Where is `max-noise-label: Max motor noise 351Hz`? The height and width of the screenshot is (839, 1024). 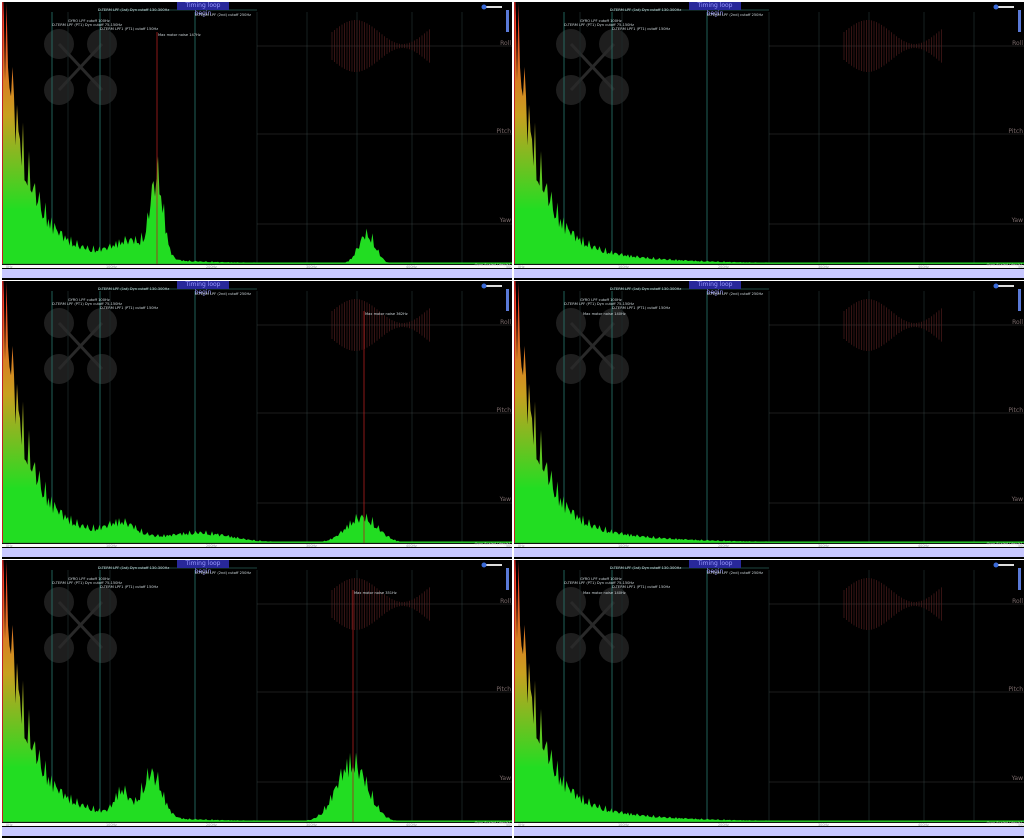 max-noise-label: Max motor noise 351Hz is located at coordinates (375, 593).